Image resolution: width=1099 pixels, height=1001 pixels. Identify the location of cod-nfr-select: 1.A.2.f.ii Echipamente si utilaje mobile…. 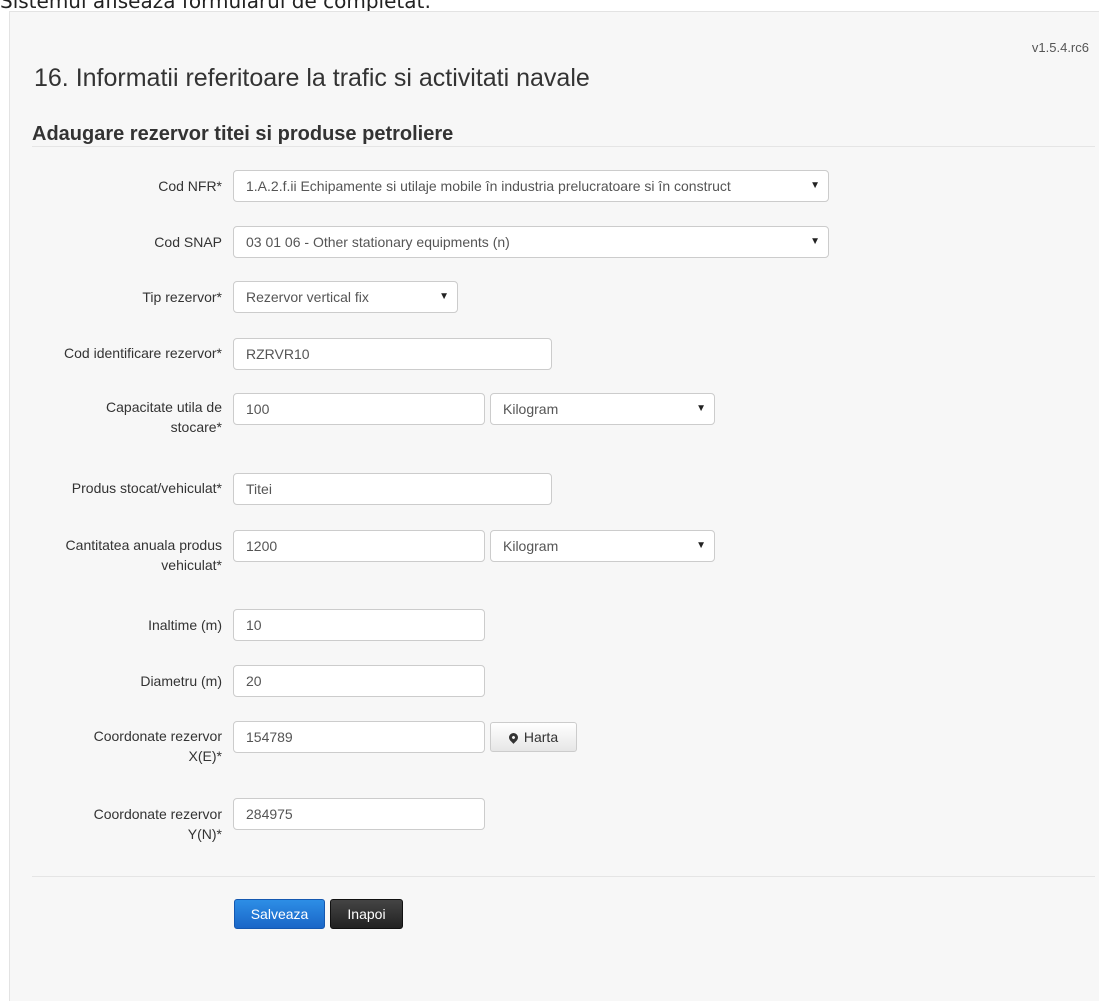
(531, 186).